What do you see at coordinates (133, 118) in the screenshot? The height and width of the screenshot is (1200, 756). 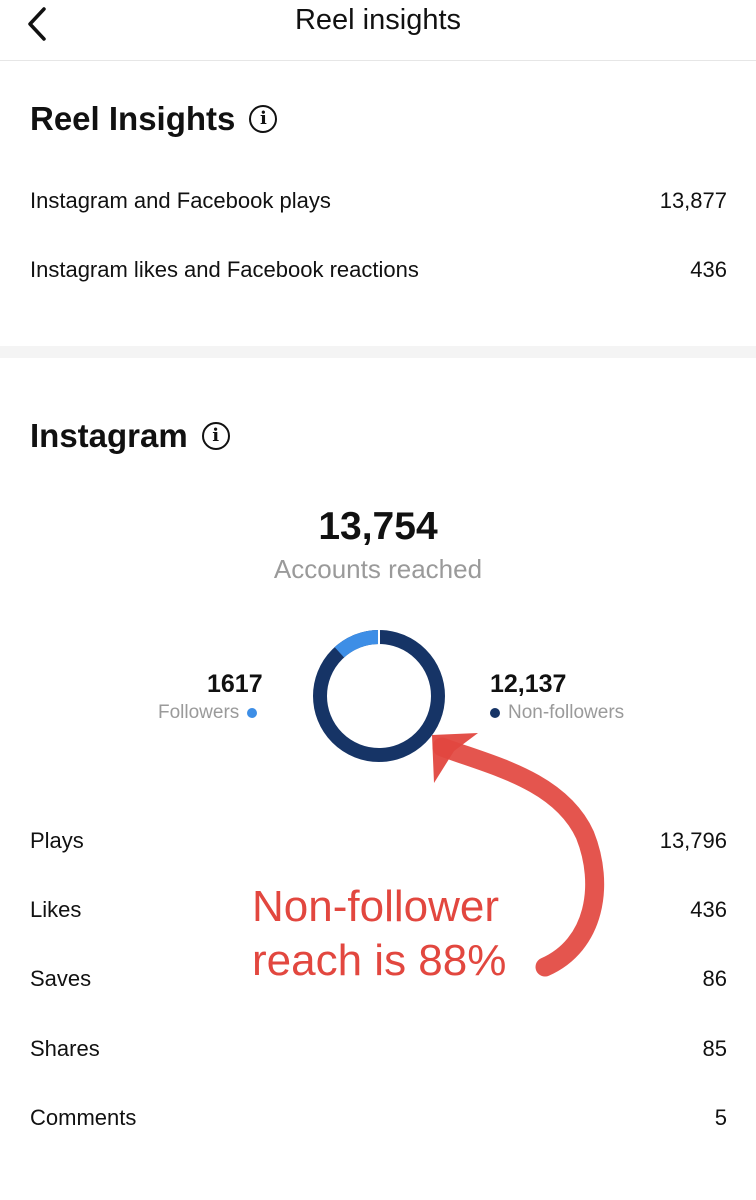 I see `reel-insights-title: Reel Insights` at bounding box center [133, 118].